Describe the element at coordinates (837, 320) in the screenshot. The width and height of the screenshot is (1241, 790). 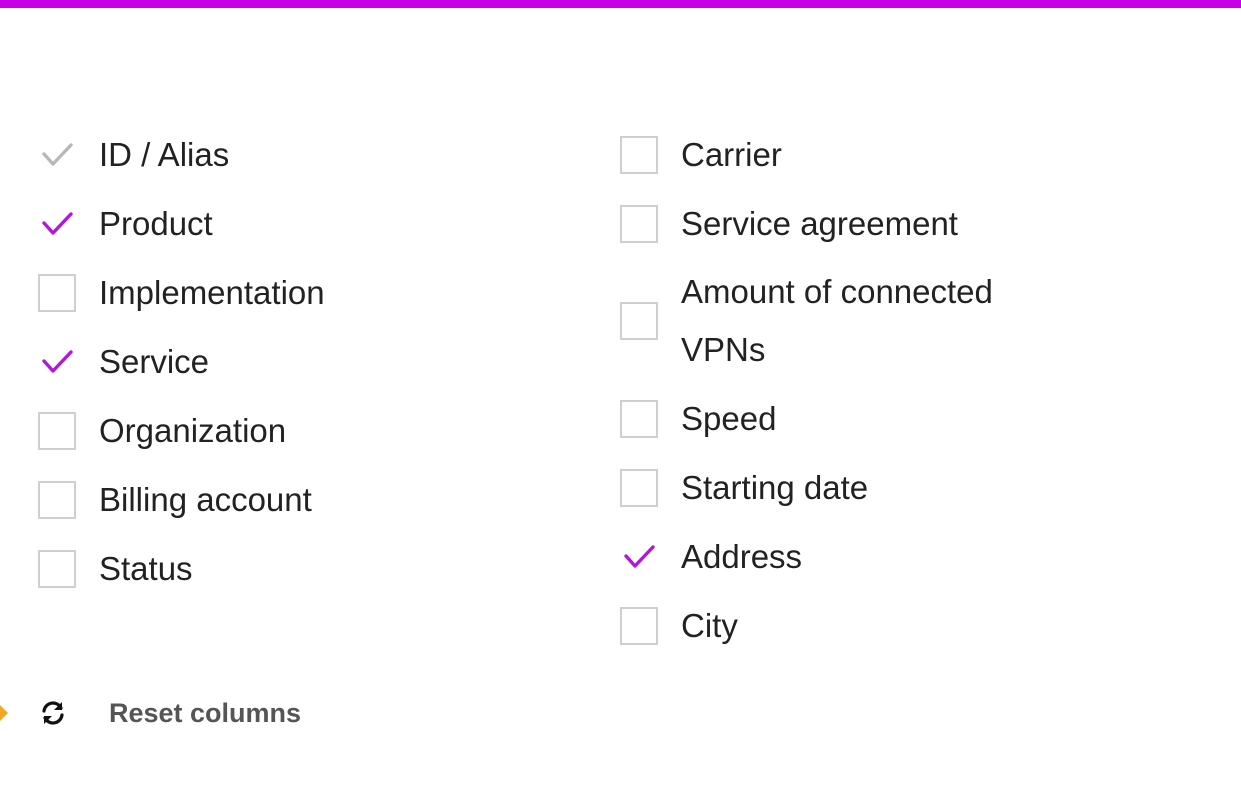
I see `column-option-label: Amount of connected VPNs` at that location.